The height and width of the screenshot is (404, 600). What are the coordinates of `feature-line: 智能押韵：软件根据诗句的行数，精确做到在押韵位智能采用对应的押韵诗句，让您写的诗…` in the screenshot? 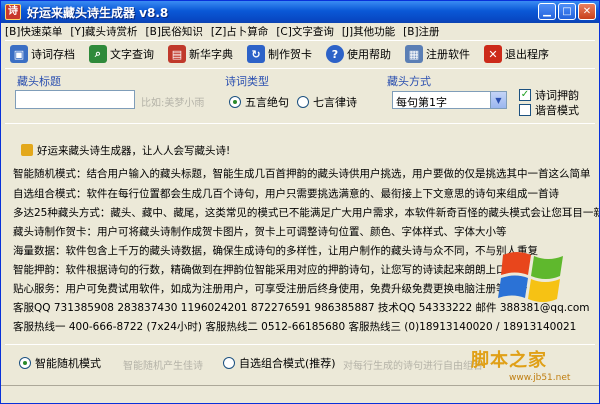 It's located at (260, 270).